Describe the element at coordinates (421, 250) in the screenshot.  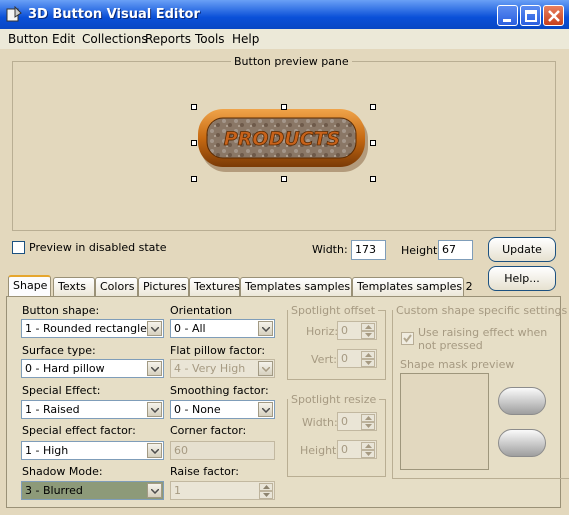
I see `height-label: Height:` at that location.